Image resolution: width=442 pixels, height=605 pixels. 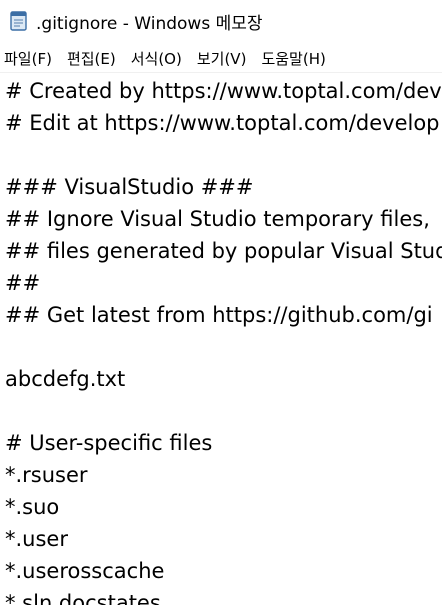 What do you see at coordinates (129, 187) in the screenshot?
I see `editor-line: ### VisualStudio ###` at bounding box center [129, 187].